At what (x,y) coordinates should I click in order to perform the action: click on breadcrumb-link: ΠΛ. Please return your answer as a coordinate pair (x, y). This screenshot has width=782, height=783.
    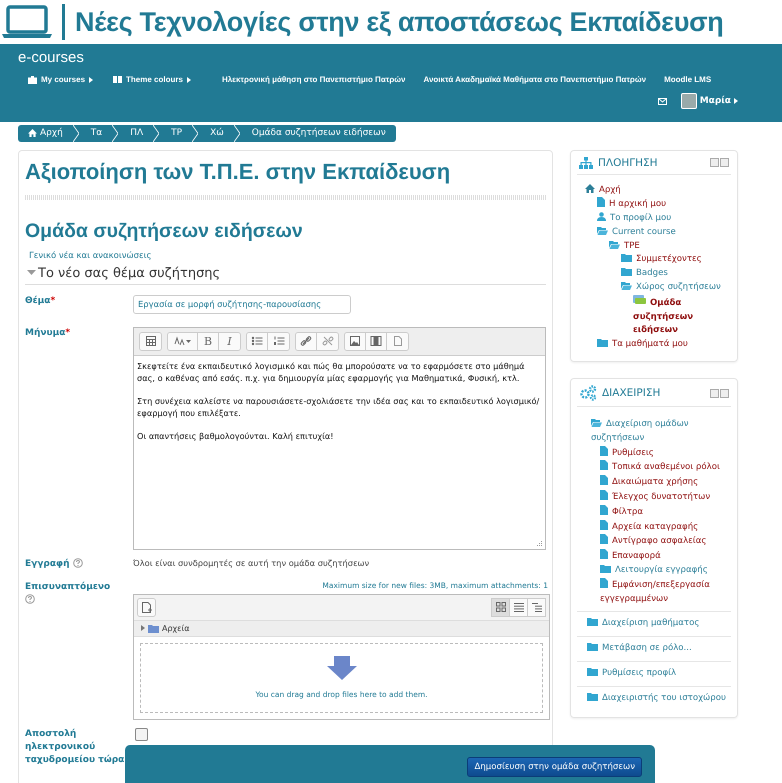
    Looking at the image, I should click on (136, 133).